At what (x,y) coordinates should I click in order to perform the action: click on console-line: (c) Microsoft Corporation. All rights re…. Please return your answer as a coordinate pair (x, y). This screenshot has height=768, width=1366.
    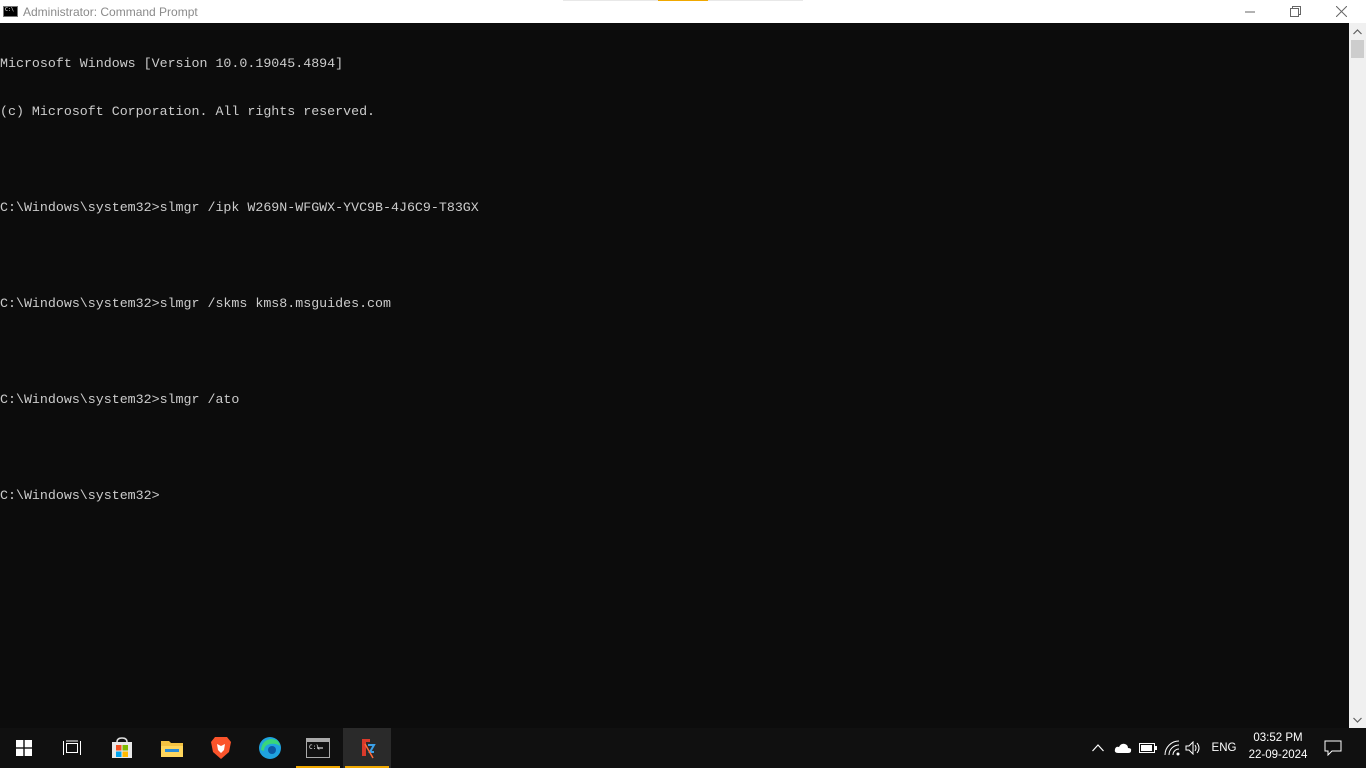
    Looking at the image, I should click on (188, 111).